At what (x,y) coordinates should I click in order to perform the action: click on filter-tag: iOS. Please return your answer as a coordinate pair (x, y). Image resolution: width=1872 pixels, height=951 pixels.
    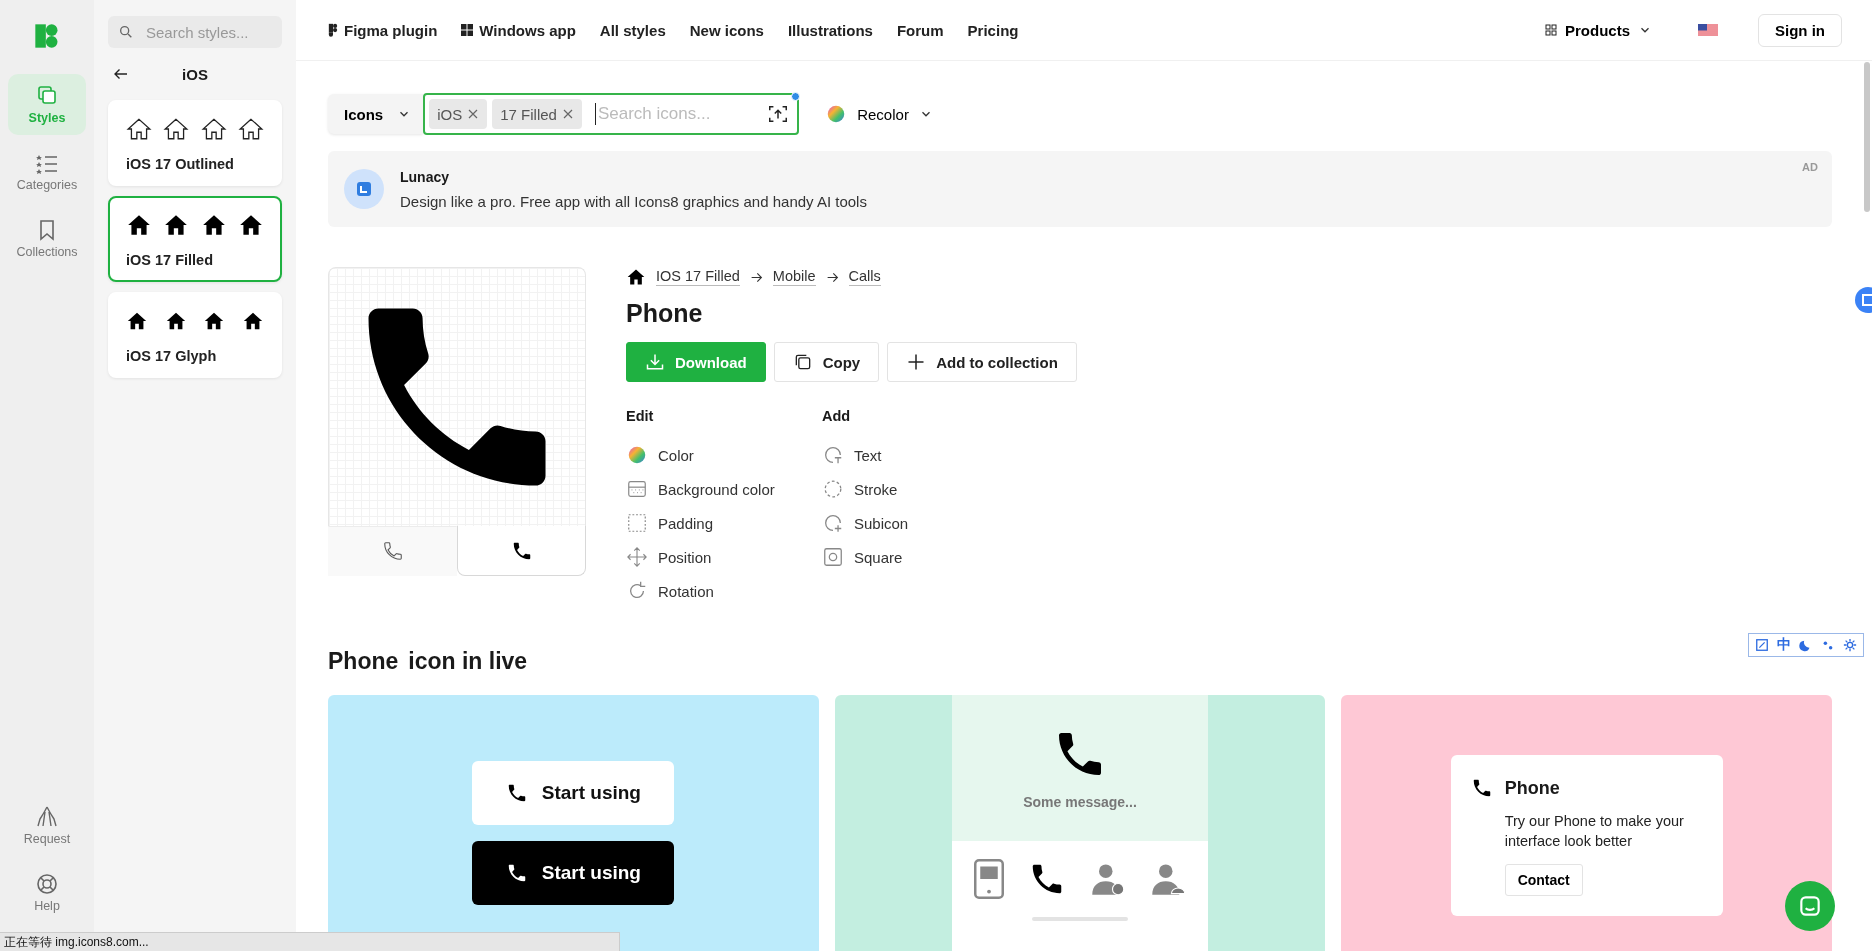
    Looking at the image, I should click on (458, 114).